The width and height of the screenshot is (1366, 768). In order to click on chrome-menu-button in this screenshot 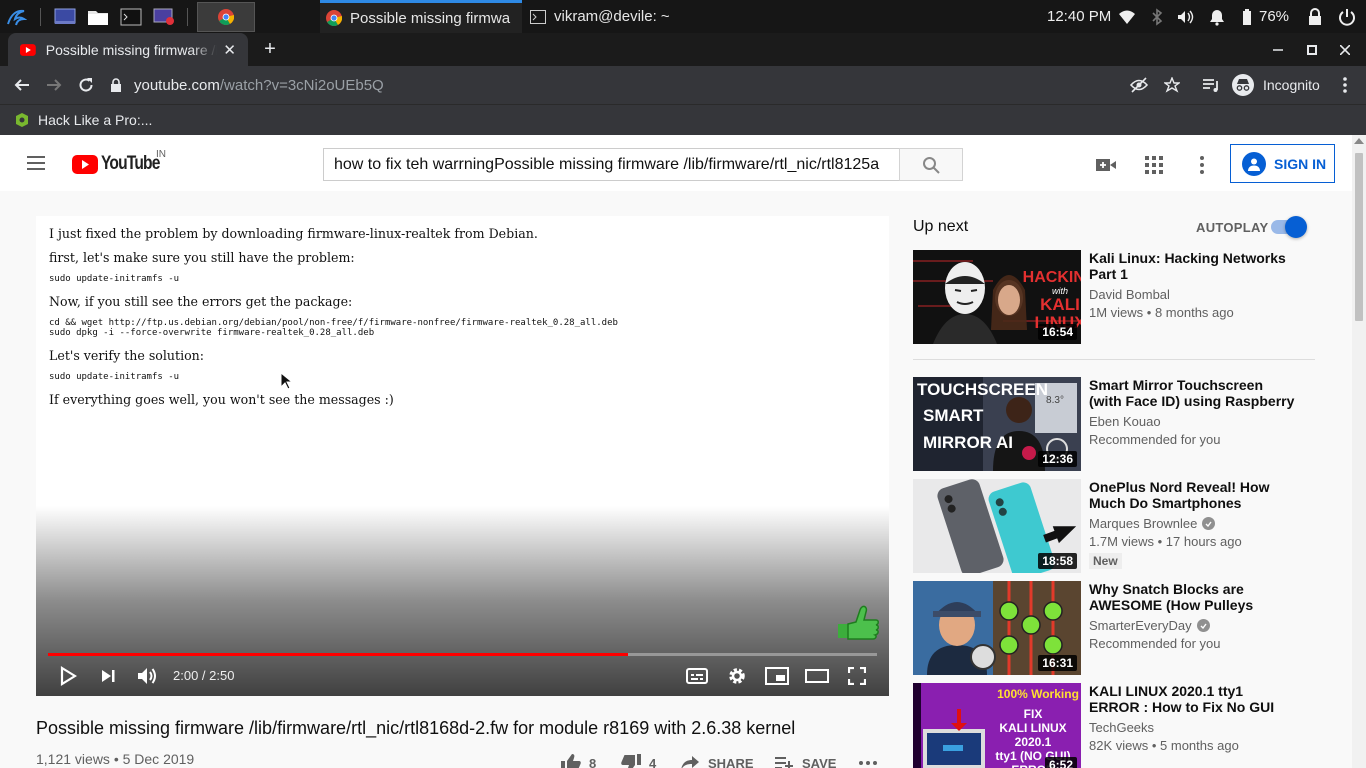, I will do `click(1345, 85)`.